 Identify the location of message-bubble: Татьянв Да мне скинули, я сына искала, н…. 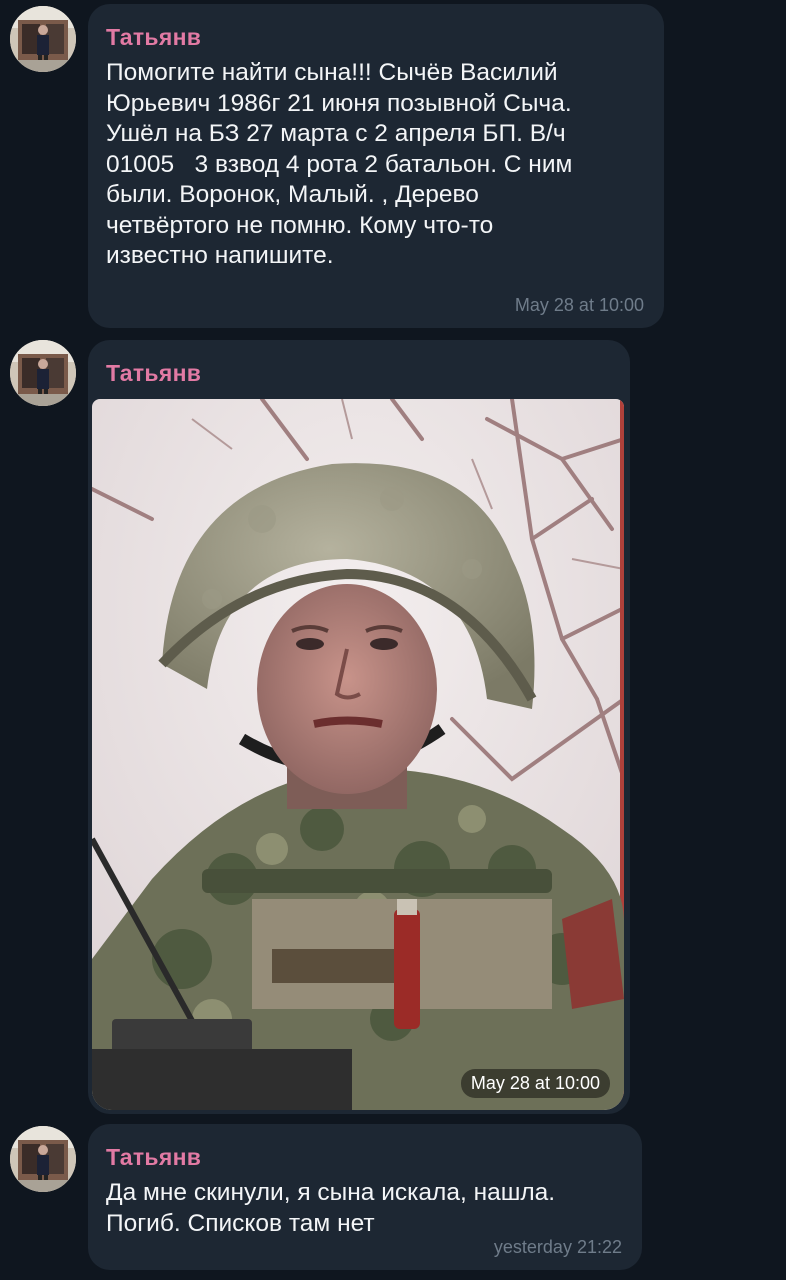
(365, 1197).